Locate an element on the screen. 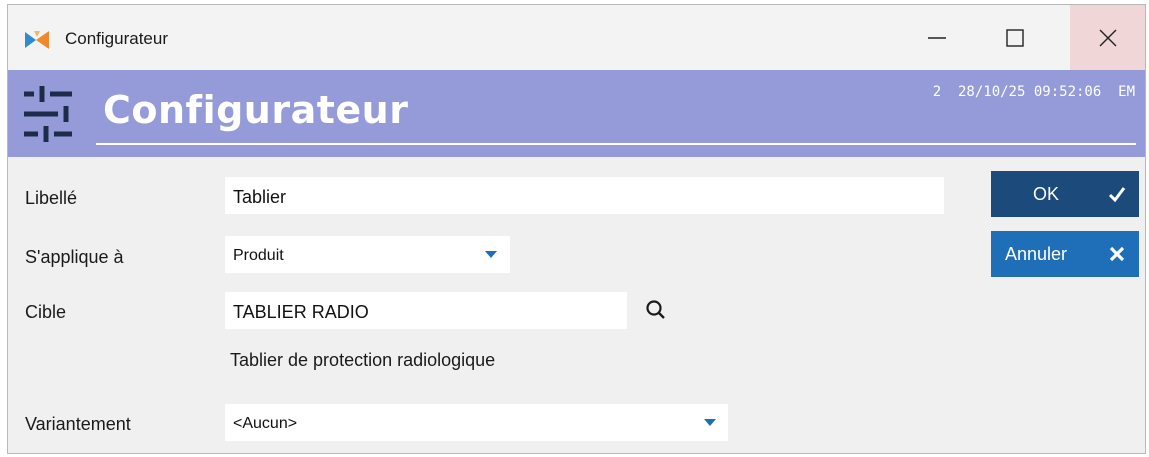 The width and height of the screenshot is (1149, 457). app-logo-icon is located at coordinates (37, 40).